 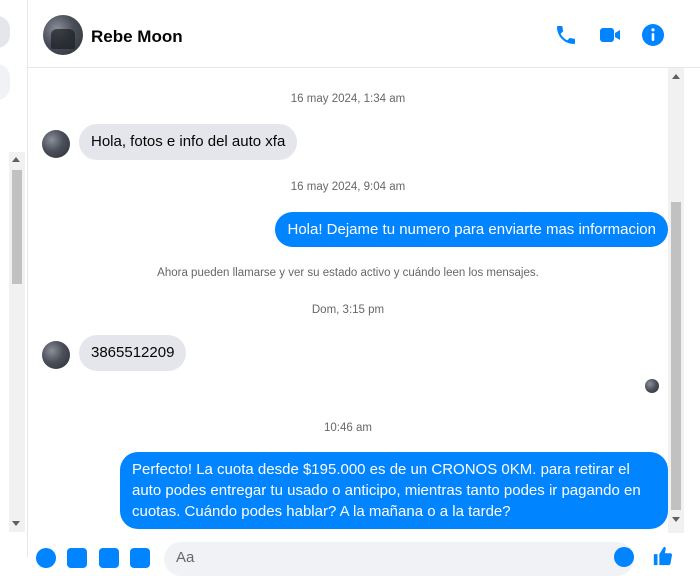 I want to click on gallery-icon, so click(x=77, y=558).